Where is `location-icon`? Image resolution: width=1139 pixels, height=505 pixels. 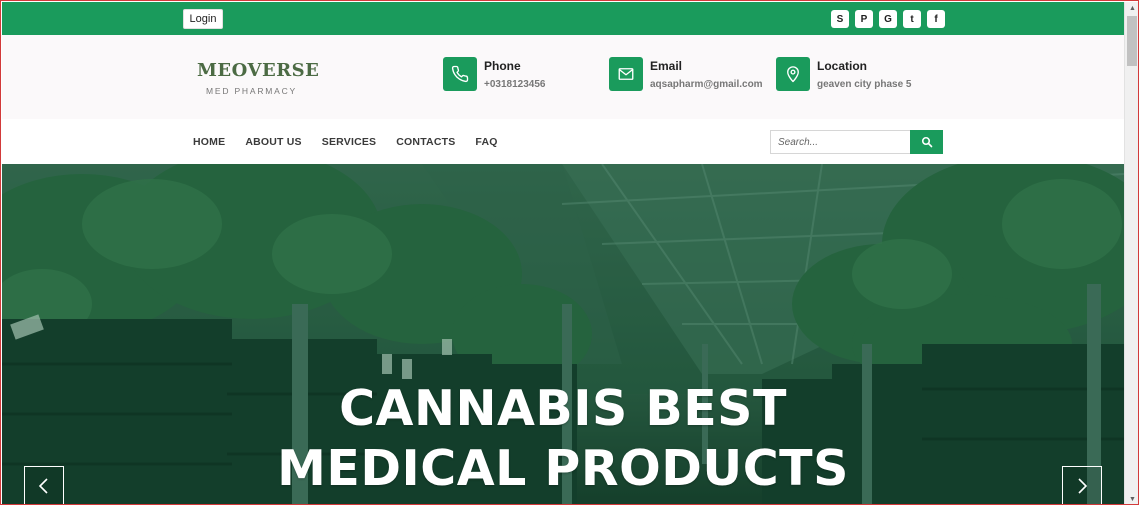 location-icon is located at coordinates (793, 74).